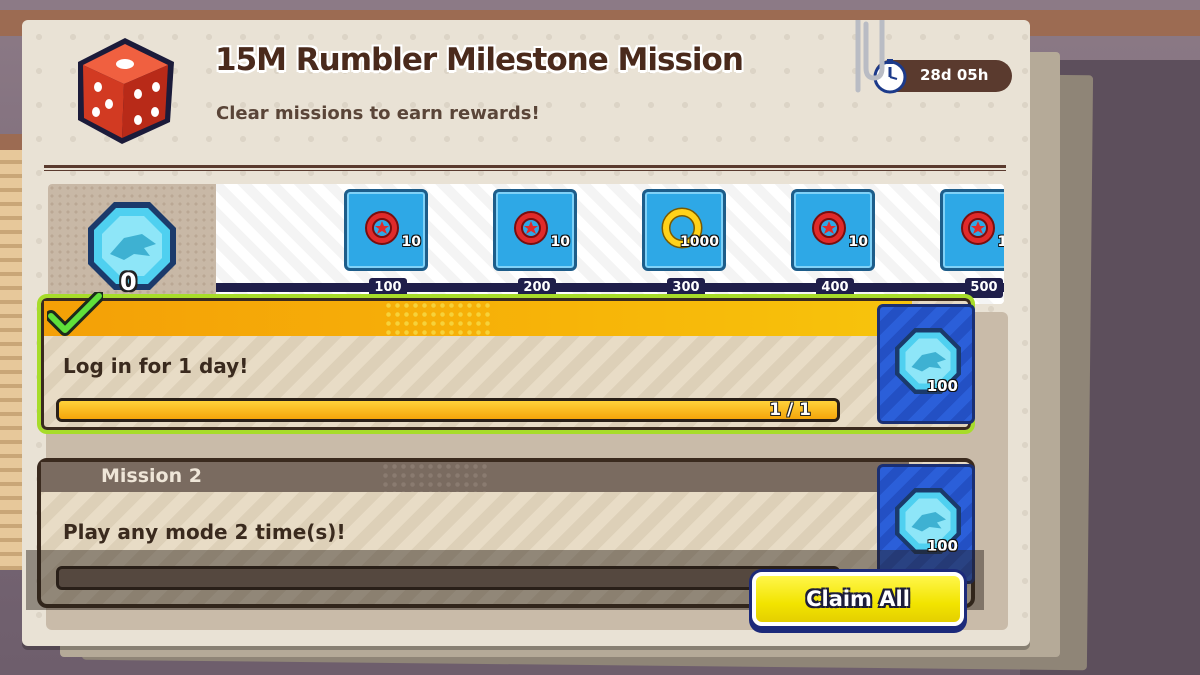  Describe the element at coordinates (126, 91) in the screenshot. I see `dice-icon` at that location.